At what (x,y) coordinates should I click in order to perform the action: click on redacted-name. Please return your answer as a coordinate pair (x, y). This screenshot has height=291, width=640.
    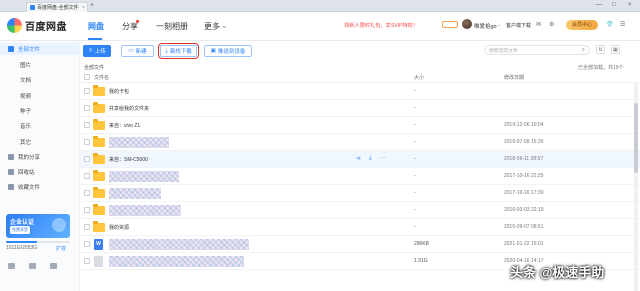
    Looking at the image, I should click on (145, 210).